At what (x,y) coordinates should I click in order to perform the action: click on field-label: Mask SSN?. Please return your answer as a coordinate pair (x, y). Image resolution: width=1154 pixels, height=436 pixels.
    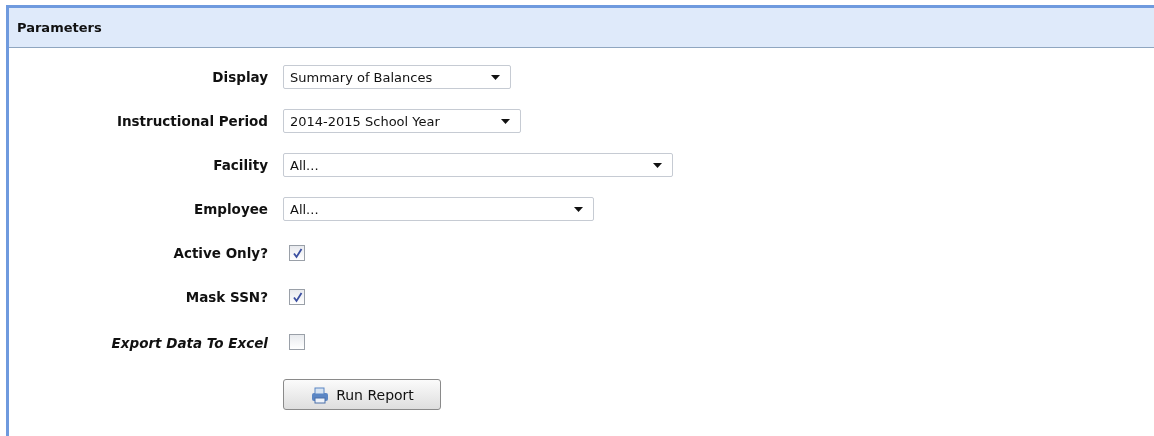
    Looking at the image, I should click on (226, 297).